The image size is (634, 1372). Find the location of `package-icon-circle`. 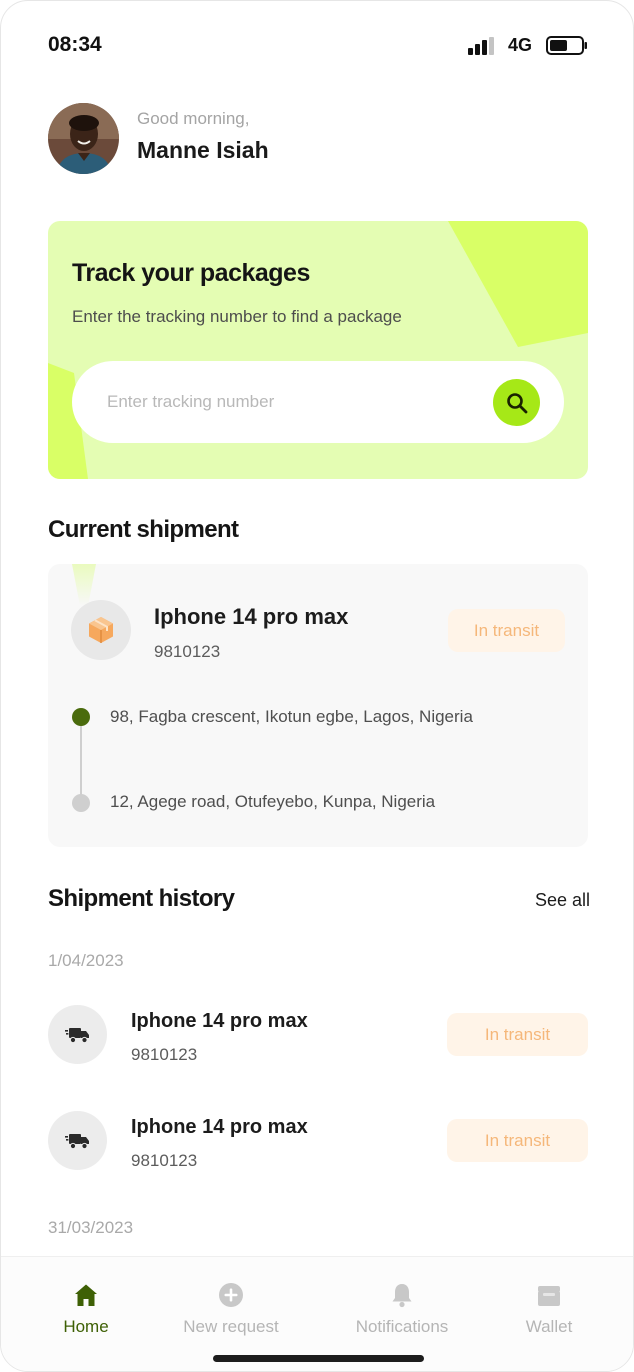

package-icon-circle is located at coordinates (101, 630).